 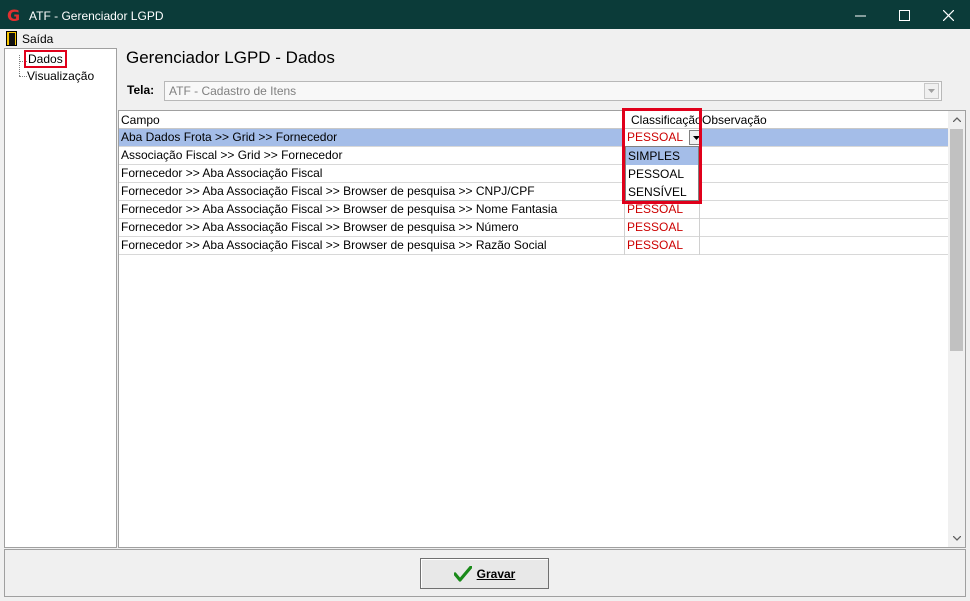 I want to click on scroll-up-button, so click(x=956, y=119).